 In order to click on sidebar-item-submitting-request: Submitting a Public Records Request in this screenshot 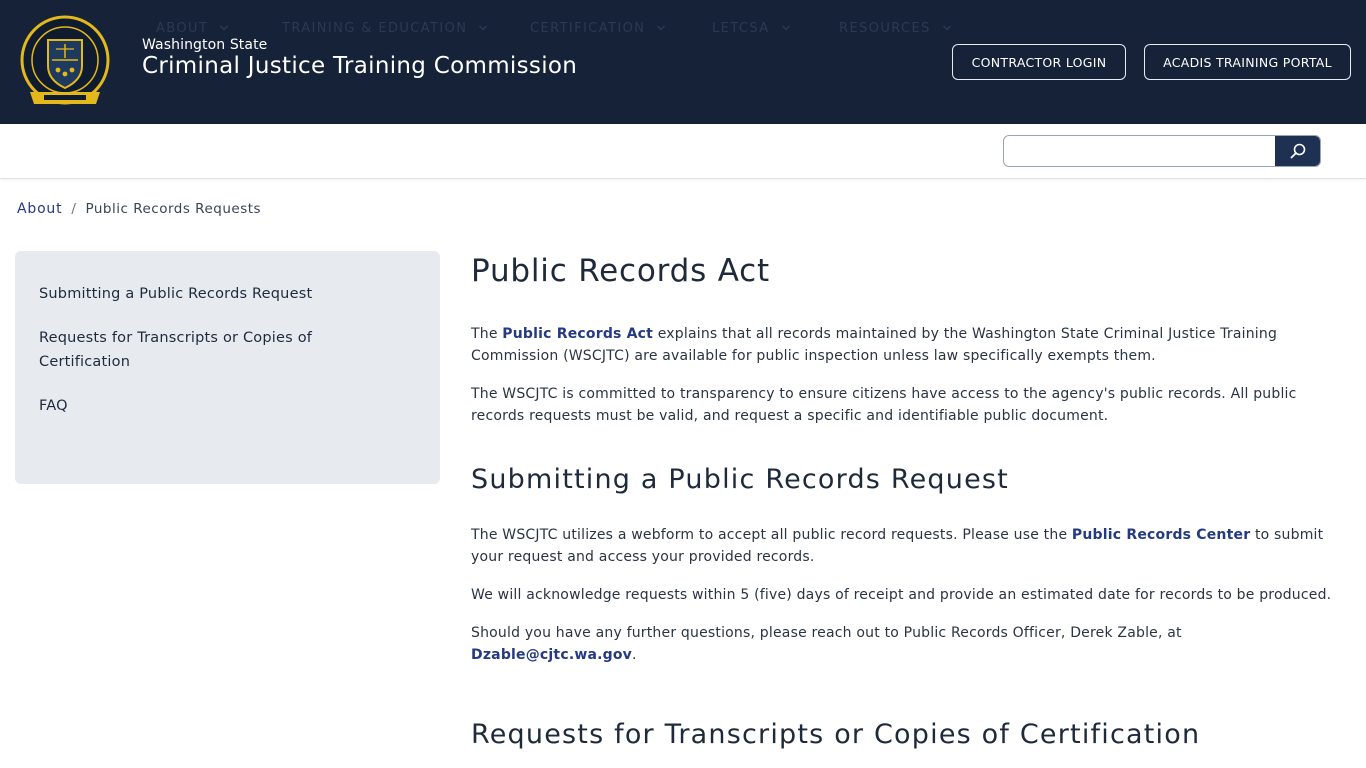, I will do `click(219, 294)`.